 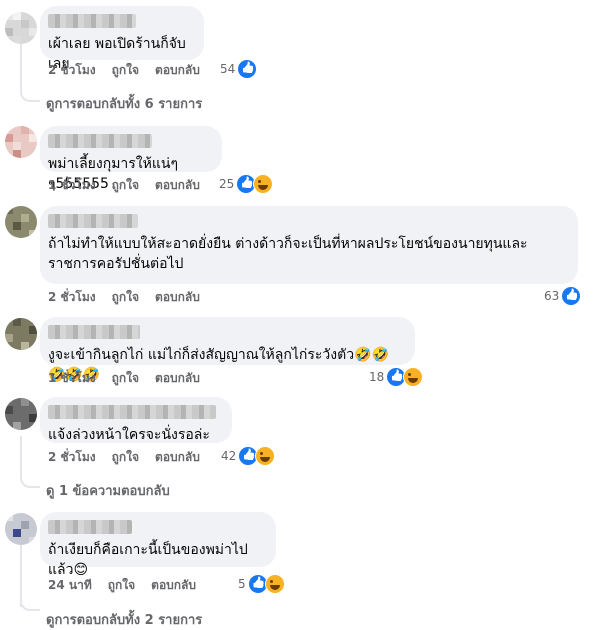 What do you see at coordinates (70, 585) in the screenshot?
I see `timestamp: 24 นาที` at bounding box center [70, 585].